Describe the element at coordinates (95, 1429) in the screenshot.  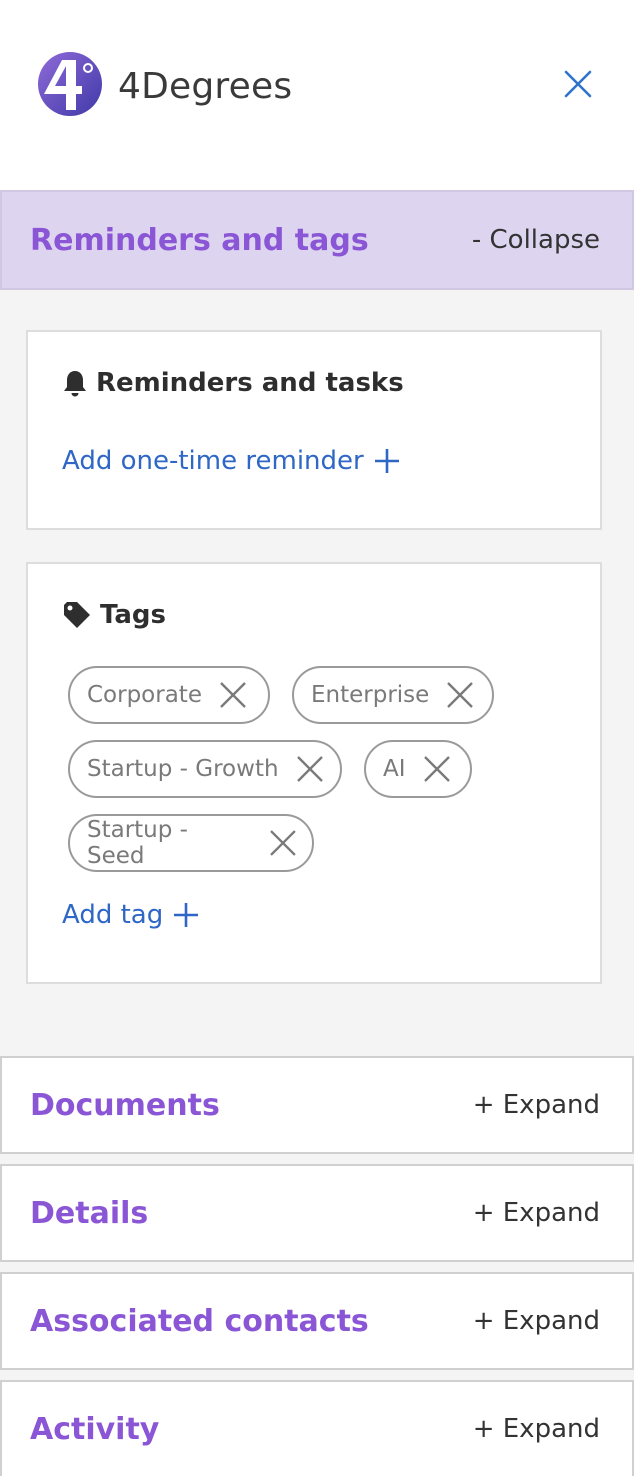
I see `section-title: Activity` at that location.